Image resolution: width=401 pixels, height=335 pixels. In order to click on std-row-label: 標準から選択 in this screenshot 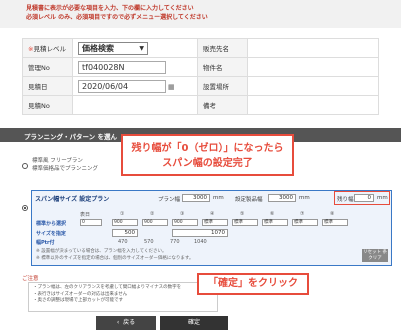, I will do `click(51, 224)`.